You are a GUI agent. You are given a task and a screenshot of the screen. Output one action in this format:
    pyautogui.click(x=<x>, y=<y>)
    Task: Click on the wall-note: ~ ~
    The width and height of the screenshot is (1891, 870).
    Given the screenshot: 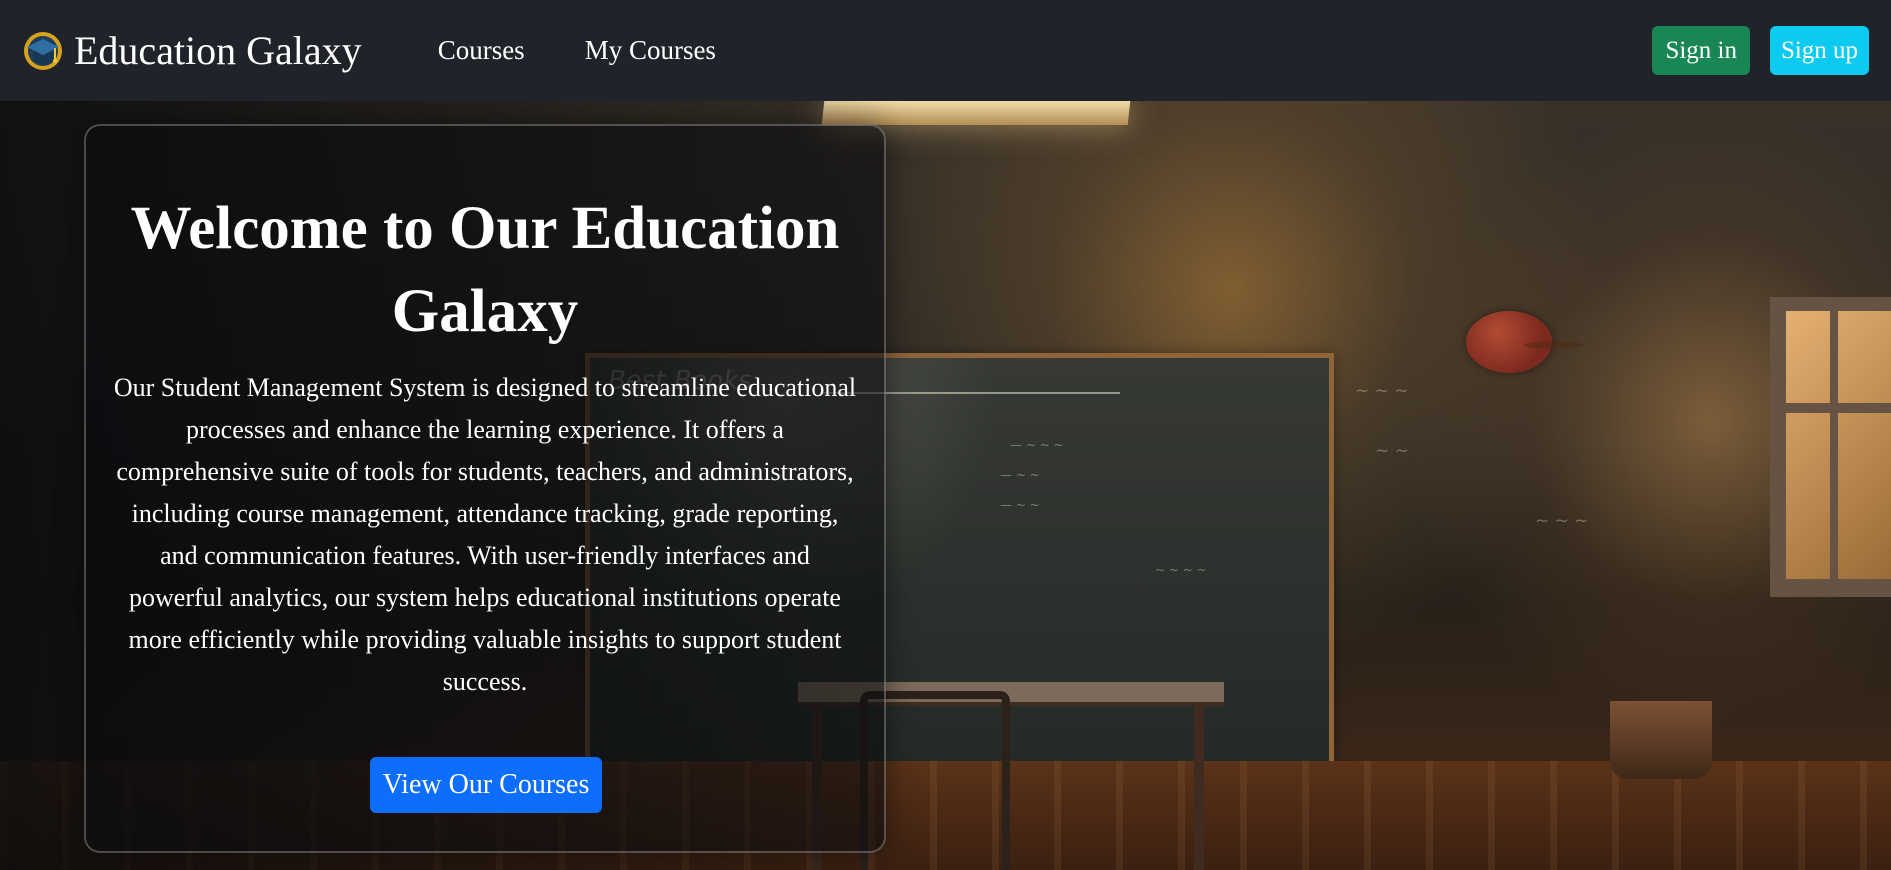 What is the action you would take?
    pyautogui.click(x=1392, y=451)
    